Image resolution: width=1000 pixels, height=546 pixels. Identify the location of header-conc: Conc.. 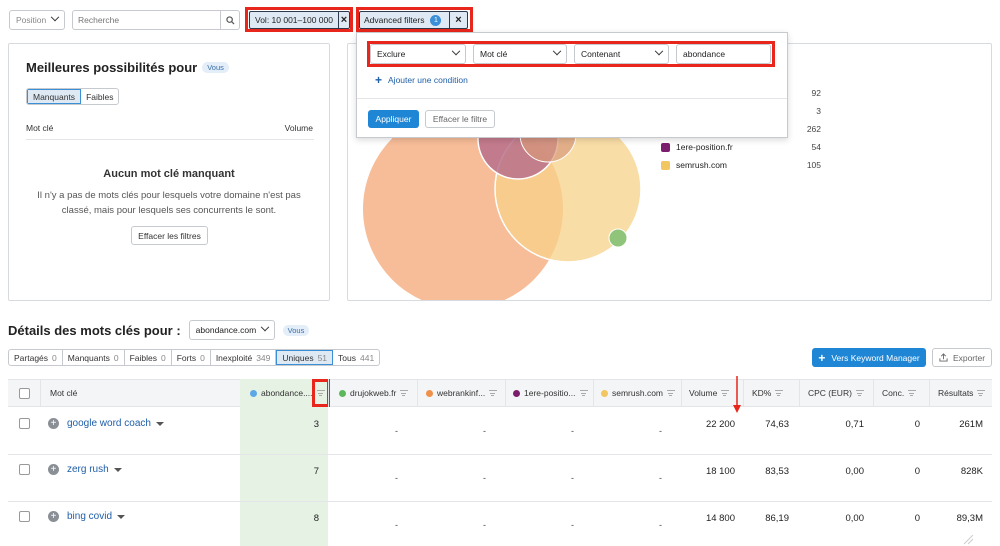
(899, 393).